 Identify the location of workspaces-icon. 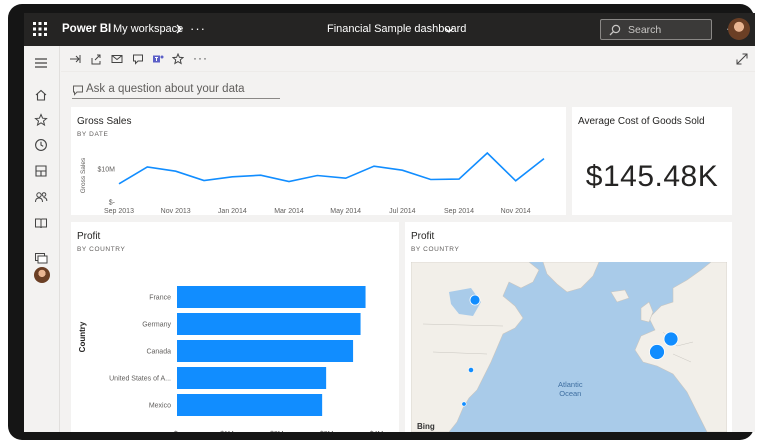
(41, 258).